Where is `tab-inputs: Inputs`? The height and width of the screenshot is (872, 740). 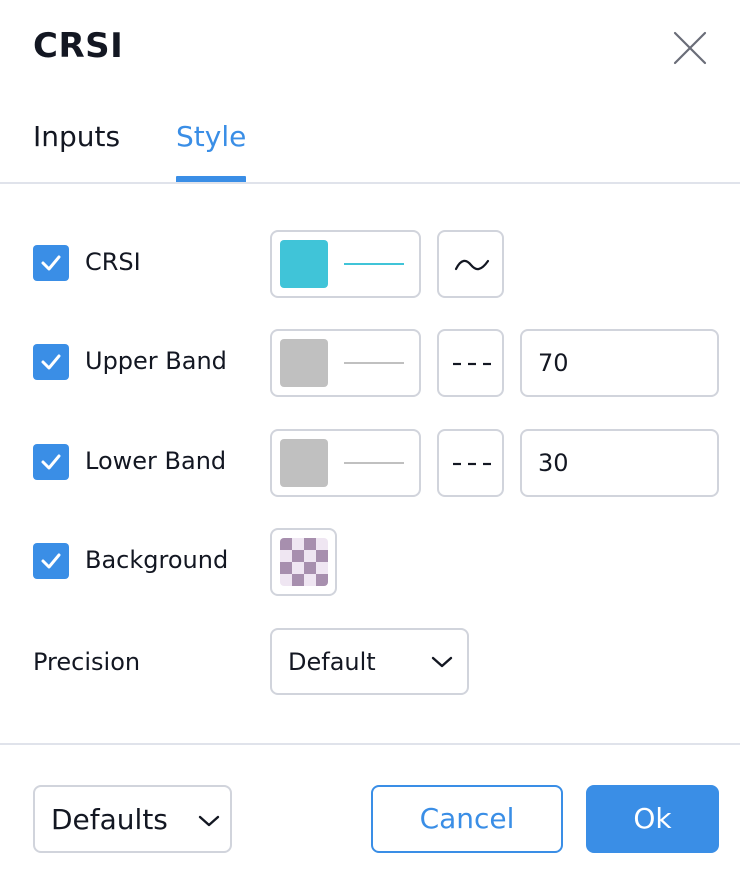
tab-inputs: Inputs is located at coordinates (76, 136).